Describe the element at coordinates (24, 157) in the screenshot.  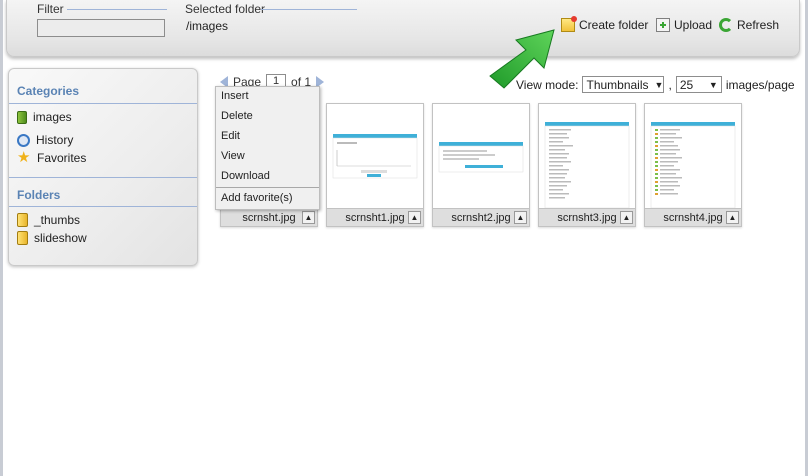
I see `star-icon: ★` at that location.